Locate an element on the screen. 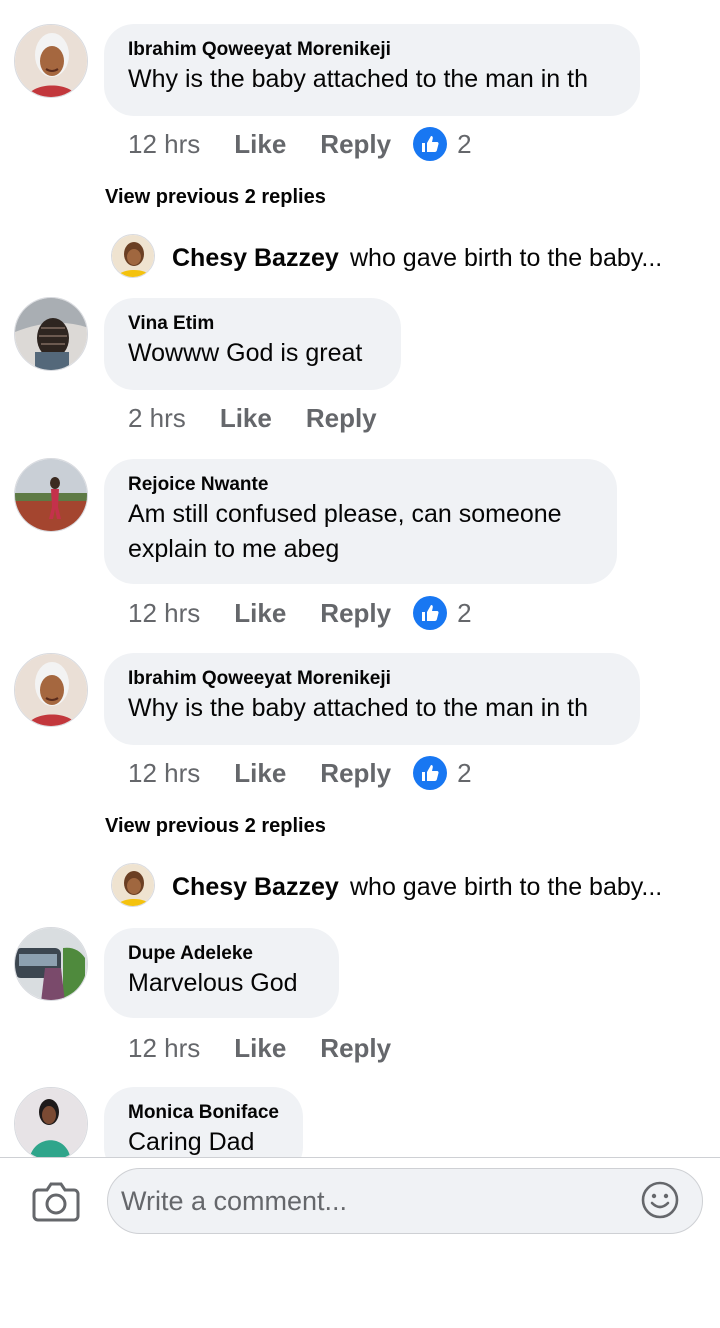 The height and width of the screenshot is (1328, 720). comment-actions: 2 hrs Like Reply is located at coordinates (252, 418).